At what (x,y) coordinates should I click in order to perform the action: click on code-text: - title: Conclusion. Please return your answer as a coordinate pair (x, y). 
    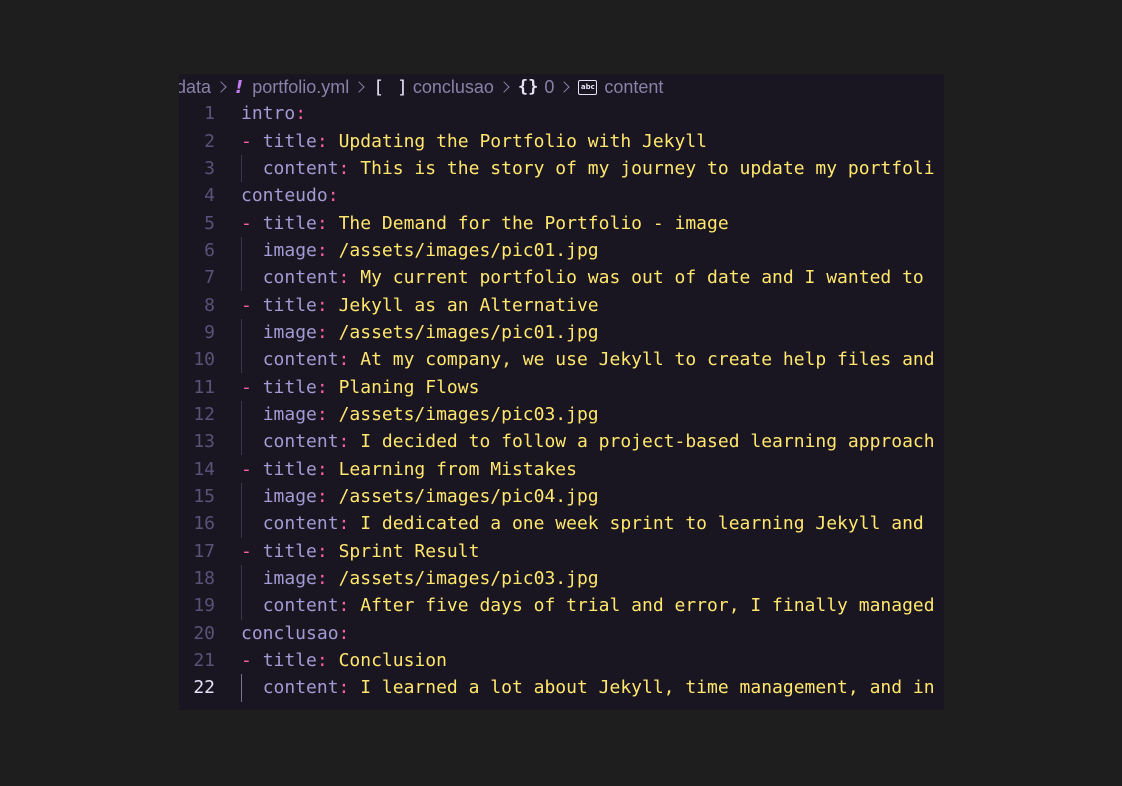
    Looking at the image, I should click on (344, 660).